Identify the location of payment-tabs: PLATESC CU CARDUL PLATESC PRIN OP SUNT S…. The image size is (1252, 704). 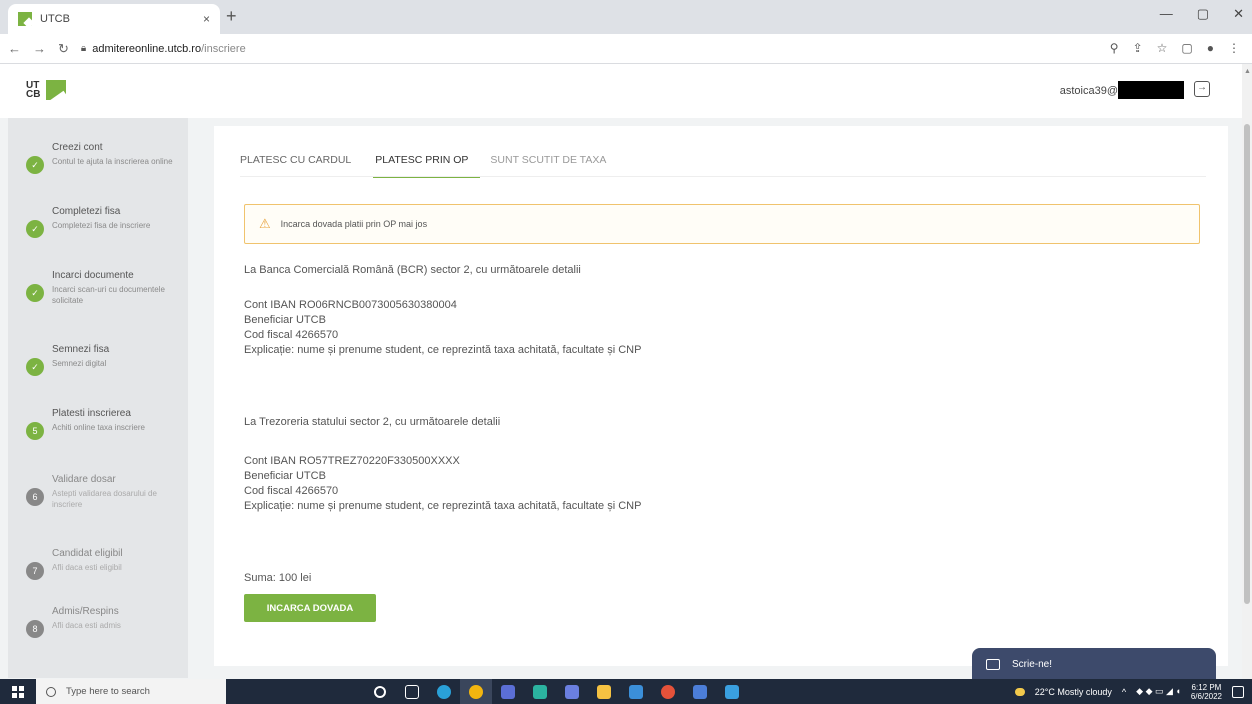
(434, 166).